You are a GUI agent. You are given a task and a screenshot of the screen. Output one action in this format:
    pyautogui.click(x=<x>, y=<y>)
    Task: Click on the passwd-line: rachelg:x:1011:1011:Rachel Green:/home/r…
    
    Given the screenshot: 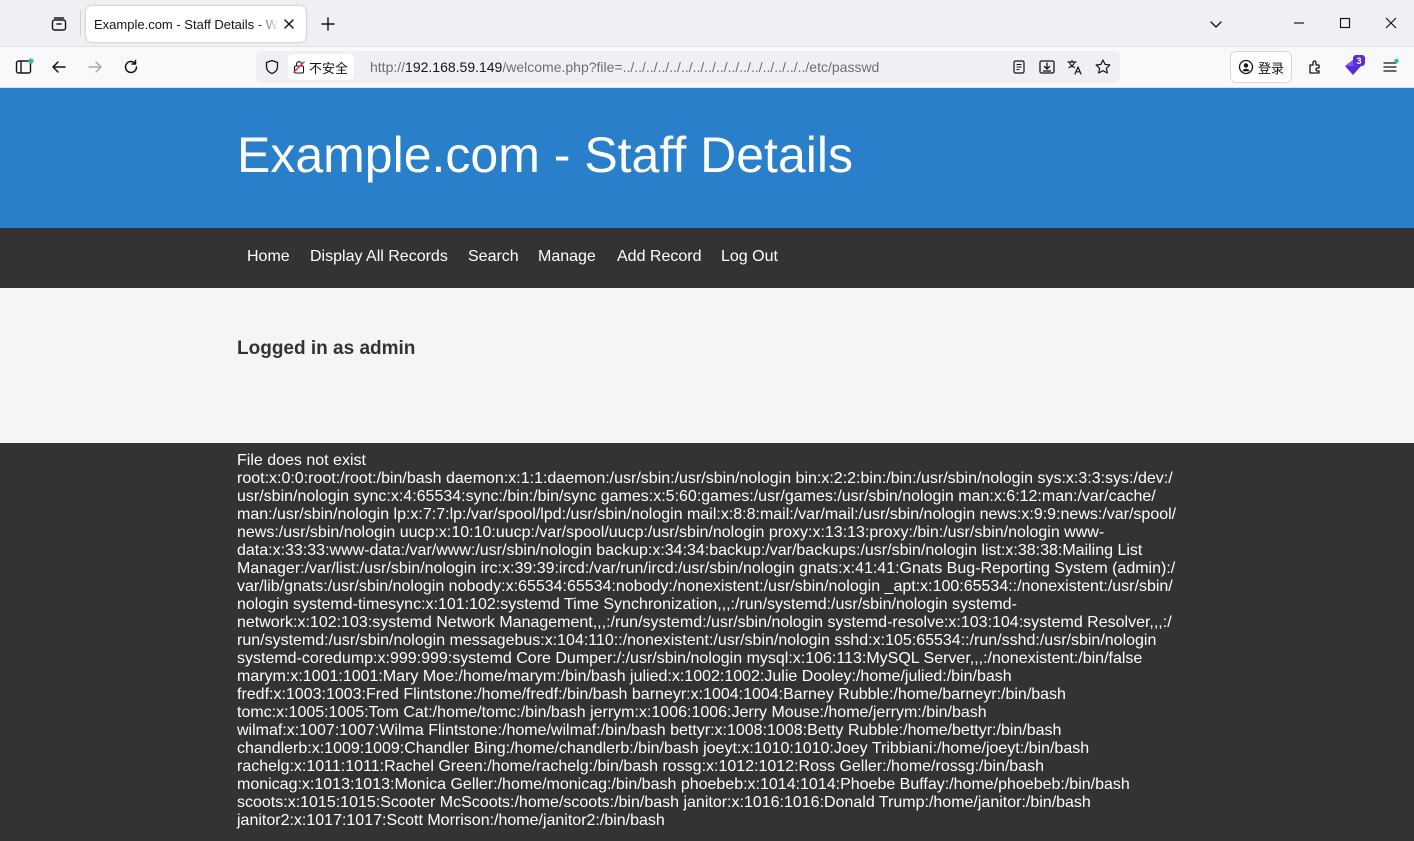 What is the action you would take?
    pyautogui.click(x=640, y=766)
    